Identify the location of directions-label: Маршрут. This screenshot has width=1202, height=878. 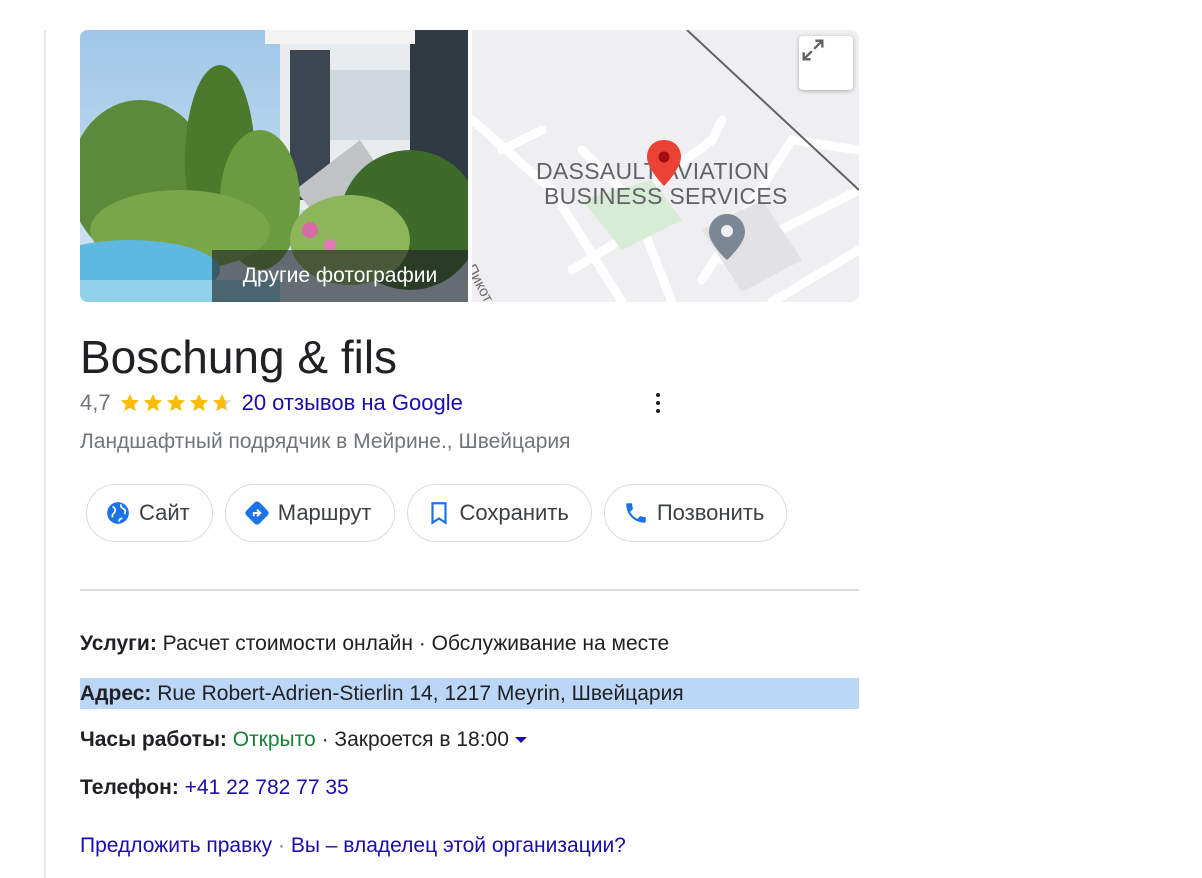
(324, 512).